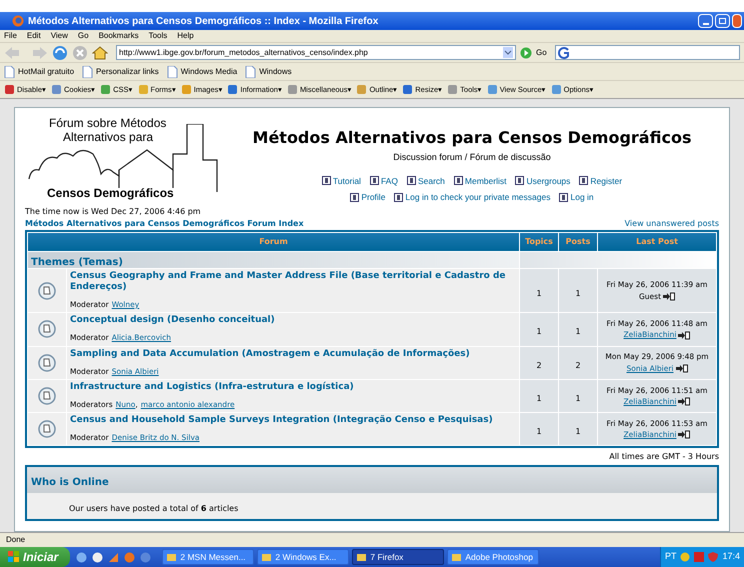 This screenshot has height=567, width=744. What do you see at coordinates (46, 72) in the screenshot?
I see `bookmark-link: HotMail gratuito` at bounding box center [46, 72].